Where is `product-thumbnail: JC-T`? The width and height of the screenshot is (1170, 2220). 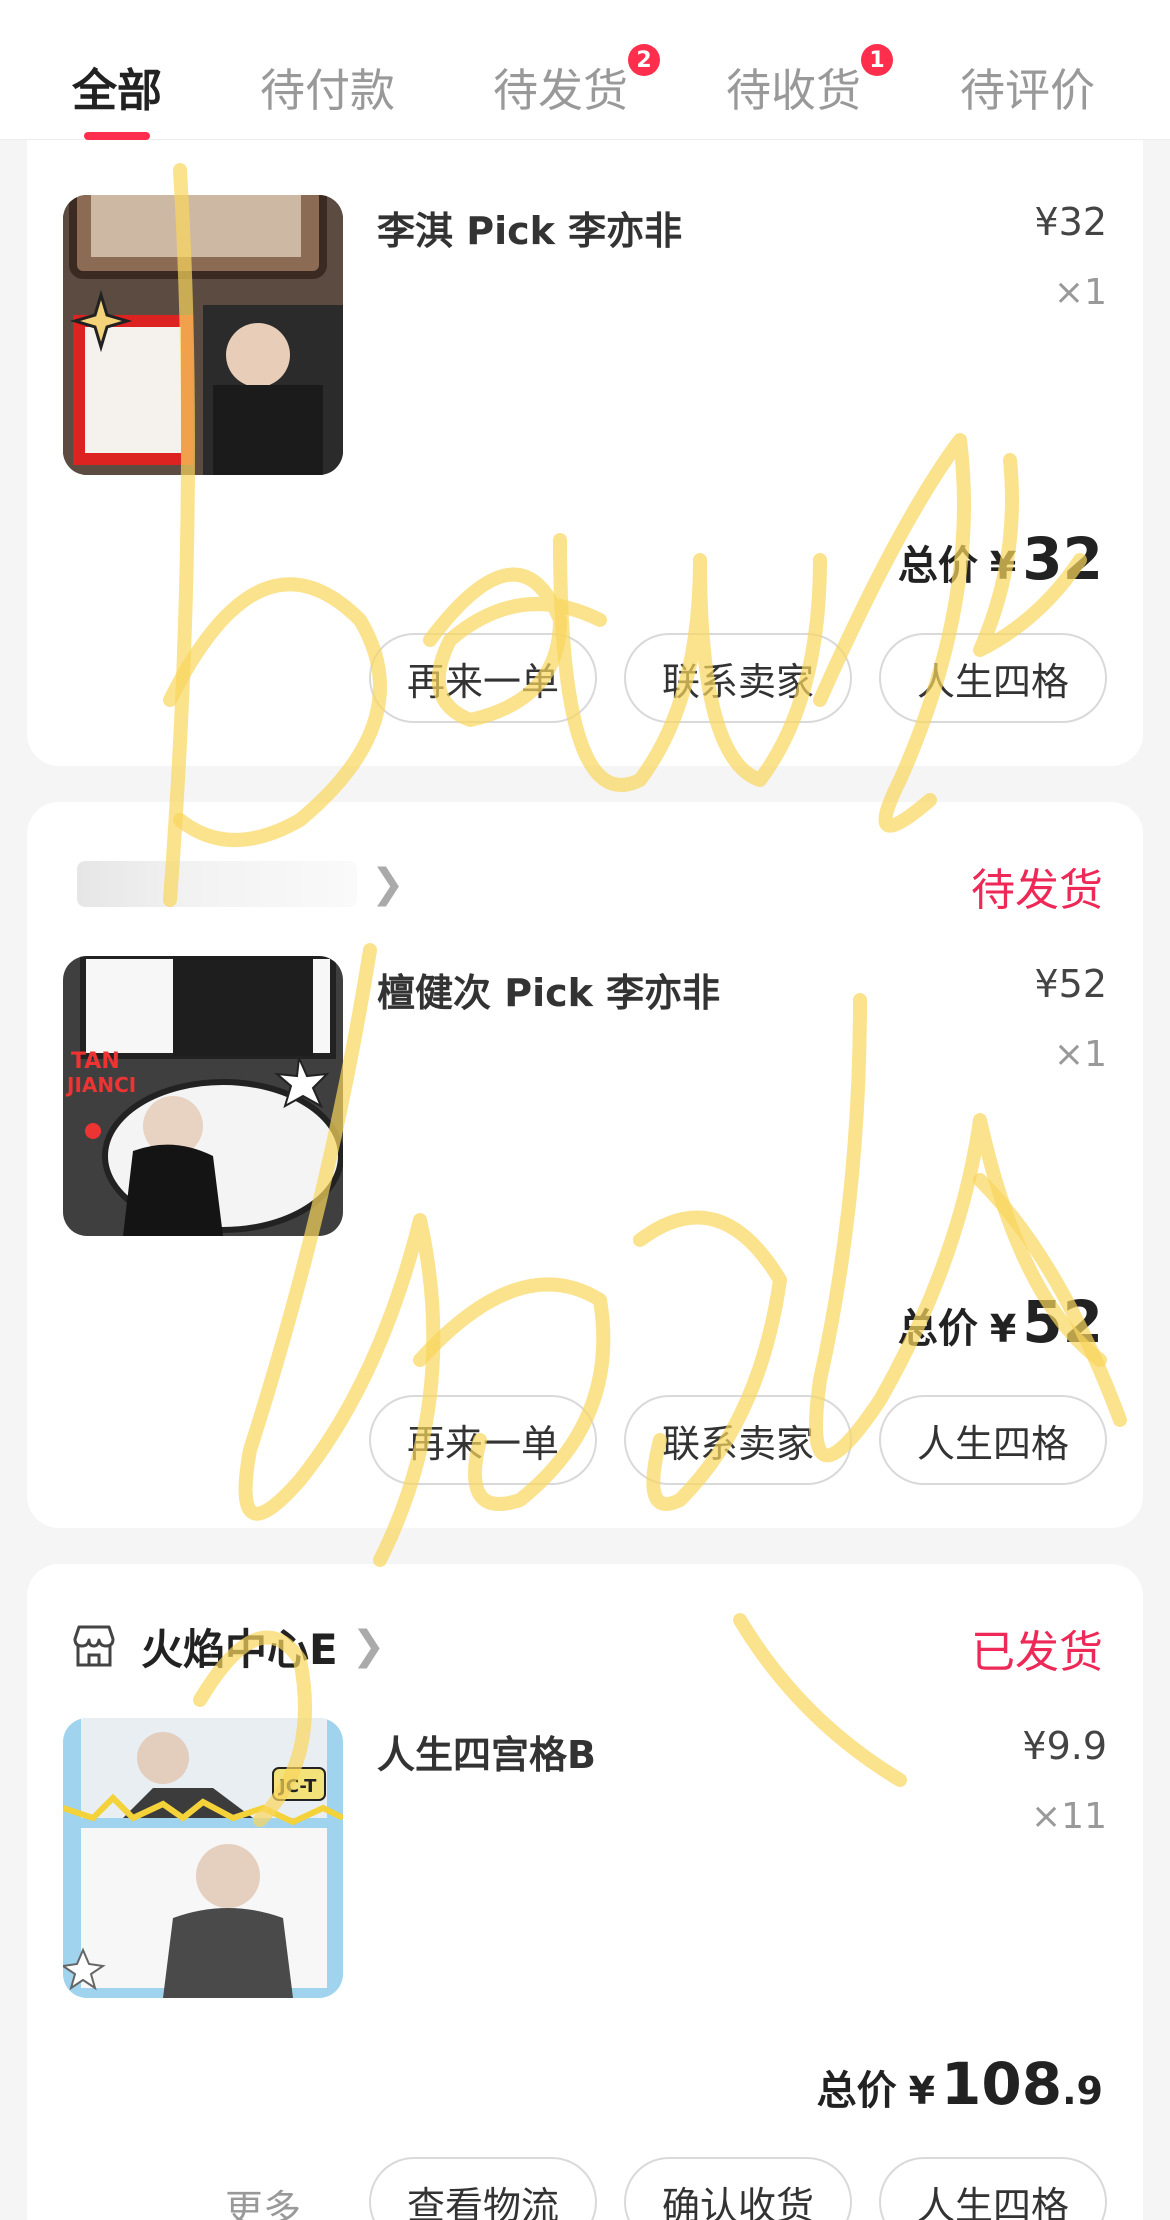
product-thumbnail: JC-T is located at coordinates (203, 1858).